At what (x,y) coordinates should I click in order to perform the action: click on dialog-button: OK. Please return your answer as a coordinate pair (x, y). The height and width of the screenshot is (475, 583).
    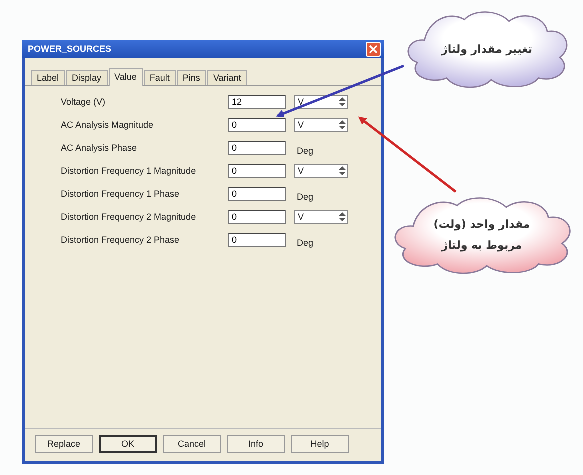
    Looking at the image, I should click on (128, 444).